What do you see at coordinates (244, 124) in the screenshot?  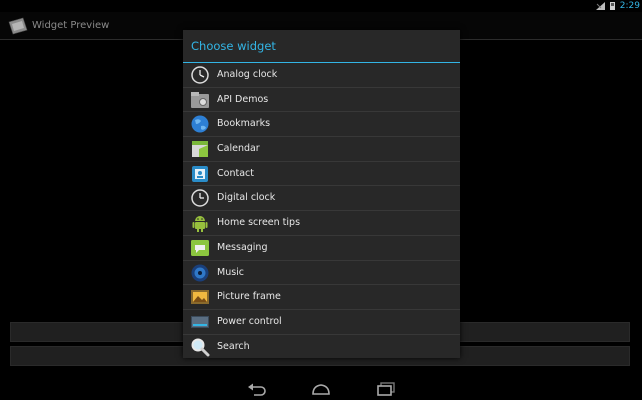 I see `widget-item-label: Bookmarks` at bounding box center [244, 124].